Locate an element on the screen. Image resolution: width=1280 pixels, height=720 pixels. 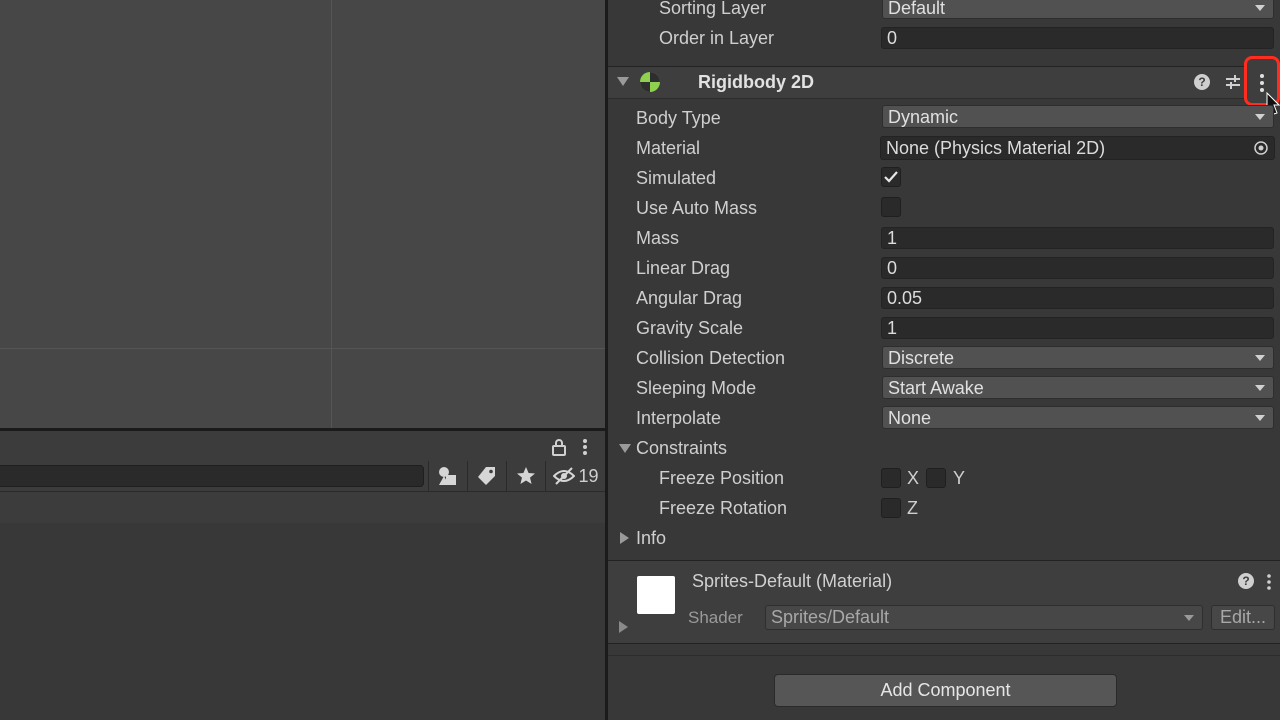
angular-drag-label: Angular Drag is located at coordinates (689, 298).